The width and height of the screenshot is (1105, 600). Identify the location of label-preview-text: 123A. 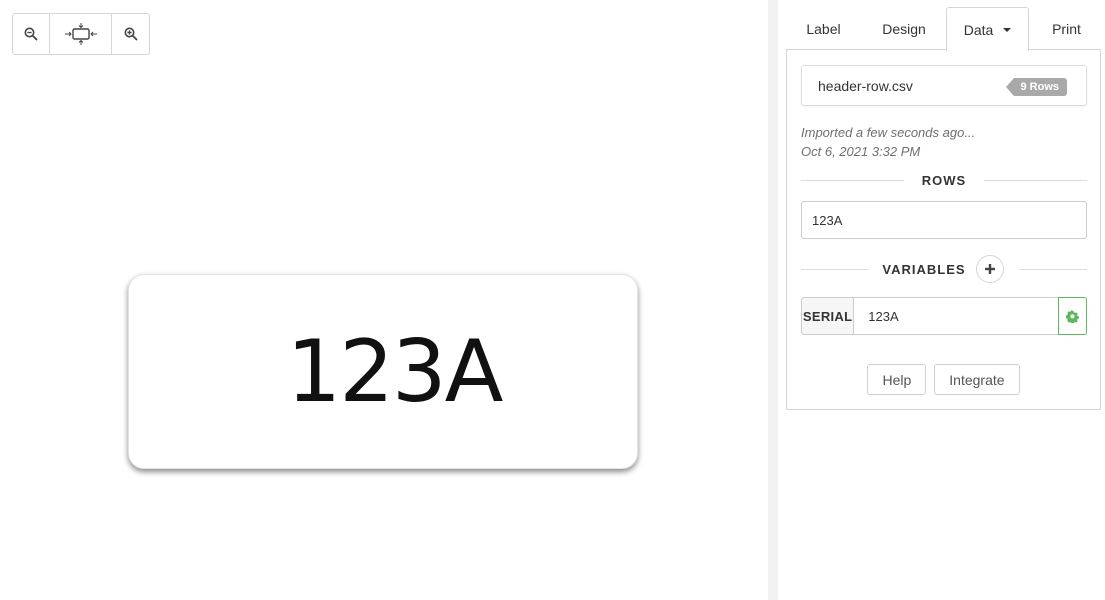
(395, 371).